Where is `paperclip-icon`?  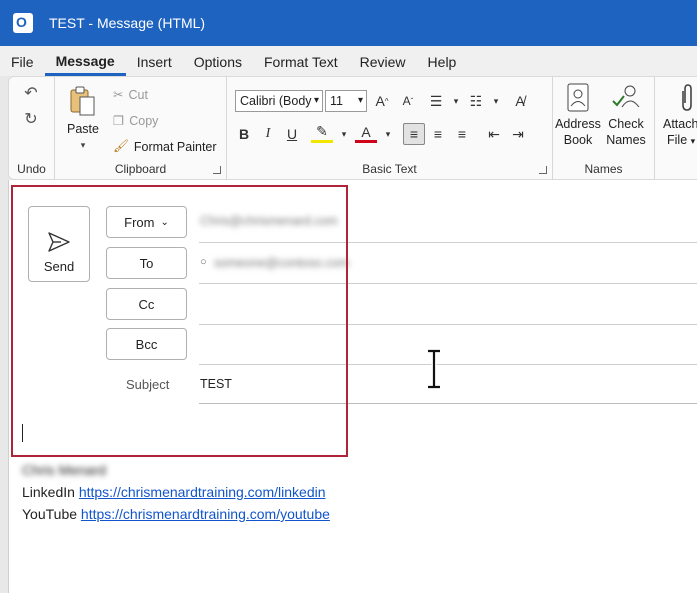
paperclip-icon is located at coordinates (687, 97).